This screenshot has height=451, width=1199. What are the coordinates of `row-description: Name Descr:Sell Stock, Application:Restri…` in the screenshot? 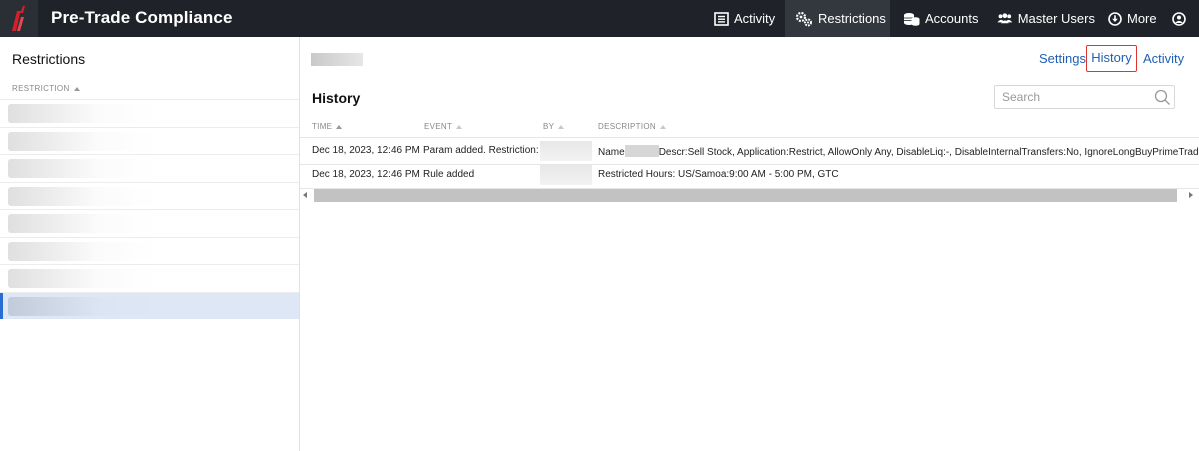 It's located at (898, 151).